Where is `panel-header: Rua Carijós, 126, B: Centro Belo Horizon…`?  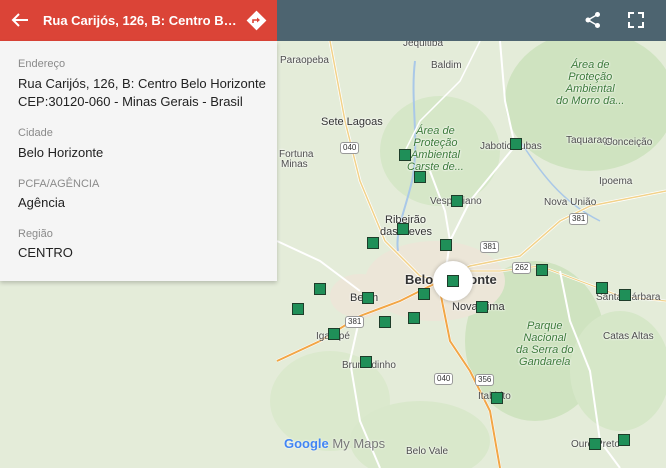
panel-header: Rua Carijós, 126, B: Centro Belo Horizon… is located at coordinates (138, 20).